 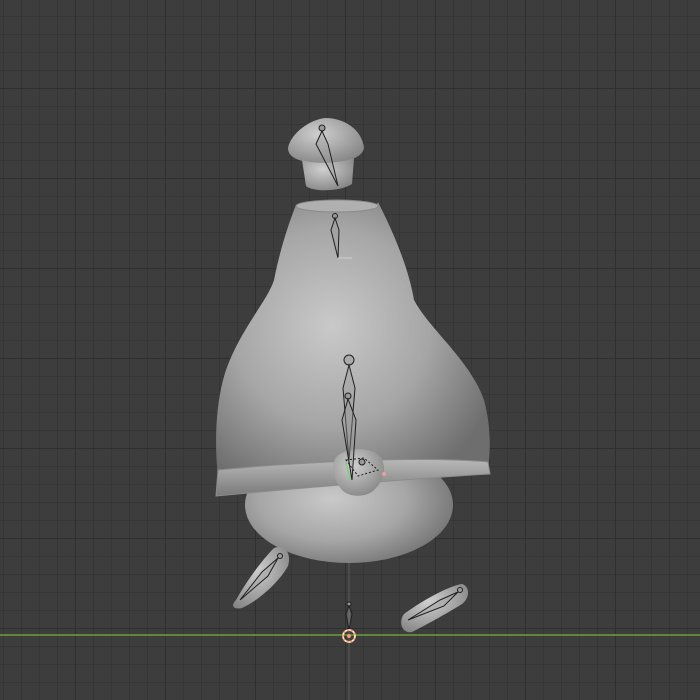 I want to click on root-bone, so click(x=349, y=617).